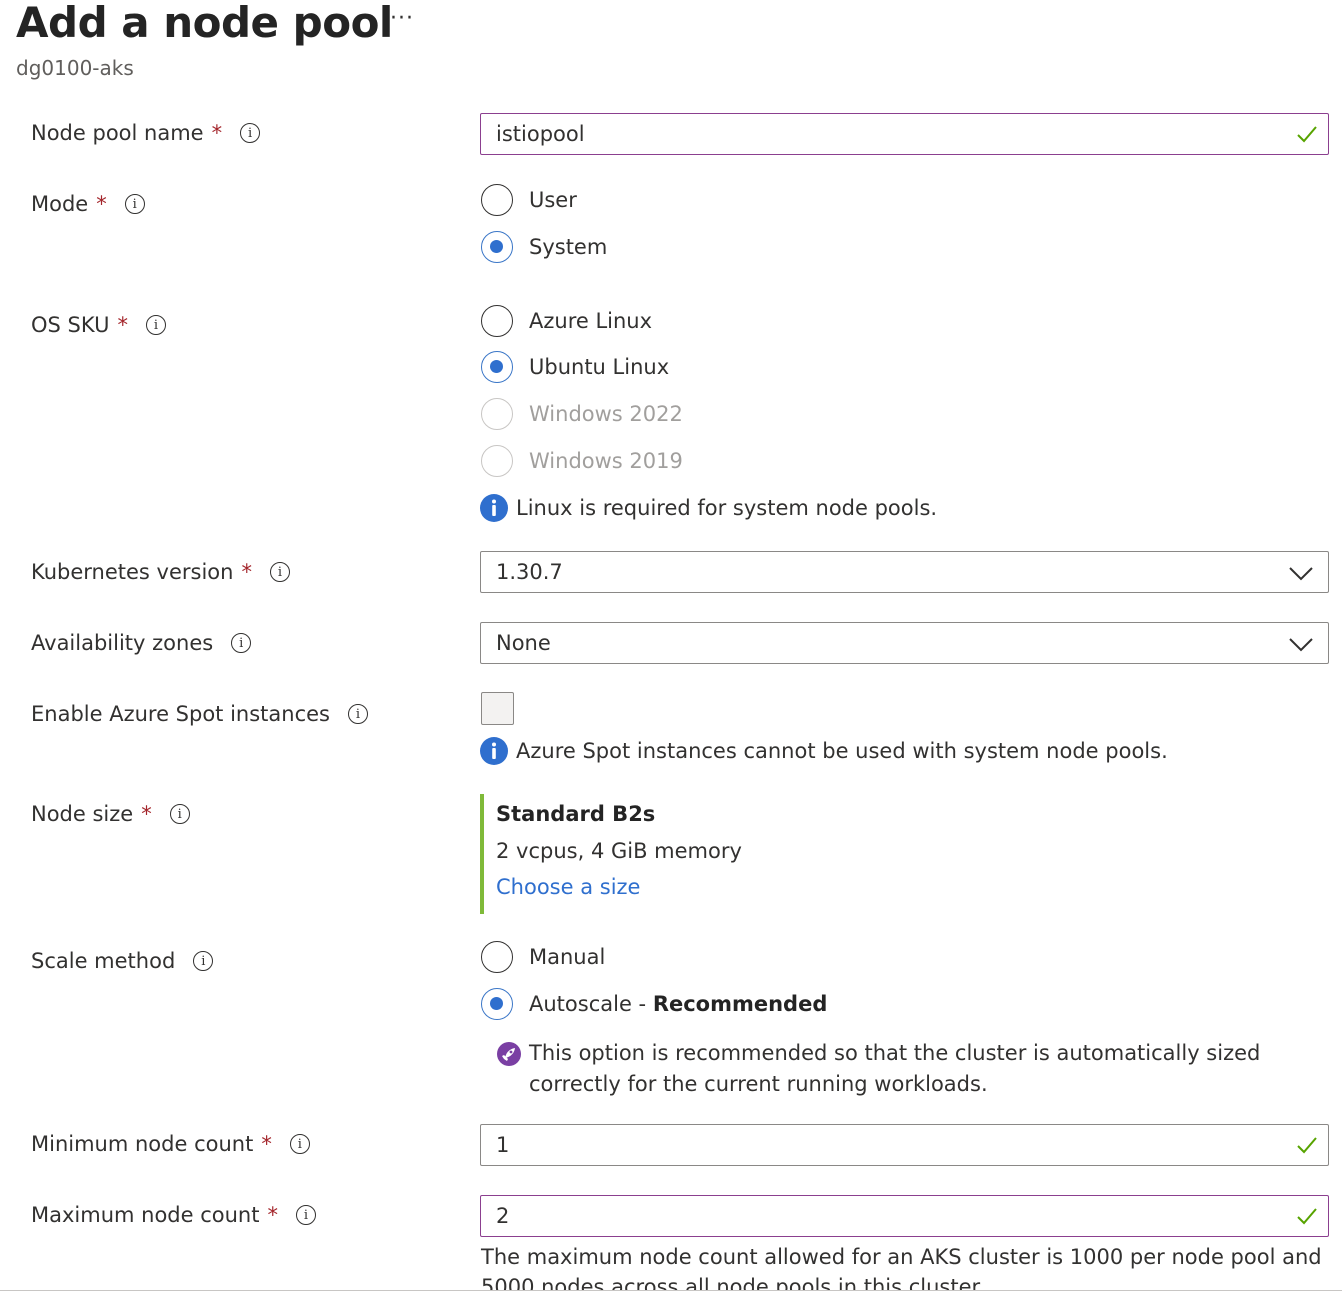 This screenshot has width=1342, height=1307. I want to click on mode-option-label: User, so click(553, 200).